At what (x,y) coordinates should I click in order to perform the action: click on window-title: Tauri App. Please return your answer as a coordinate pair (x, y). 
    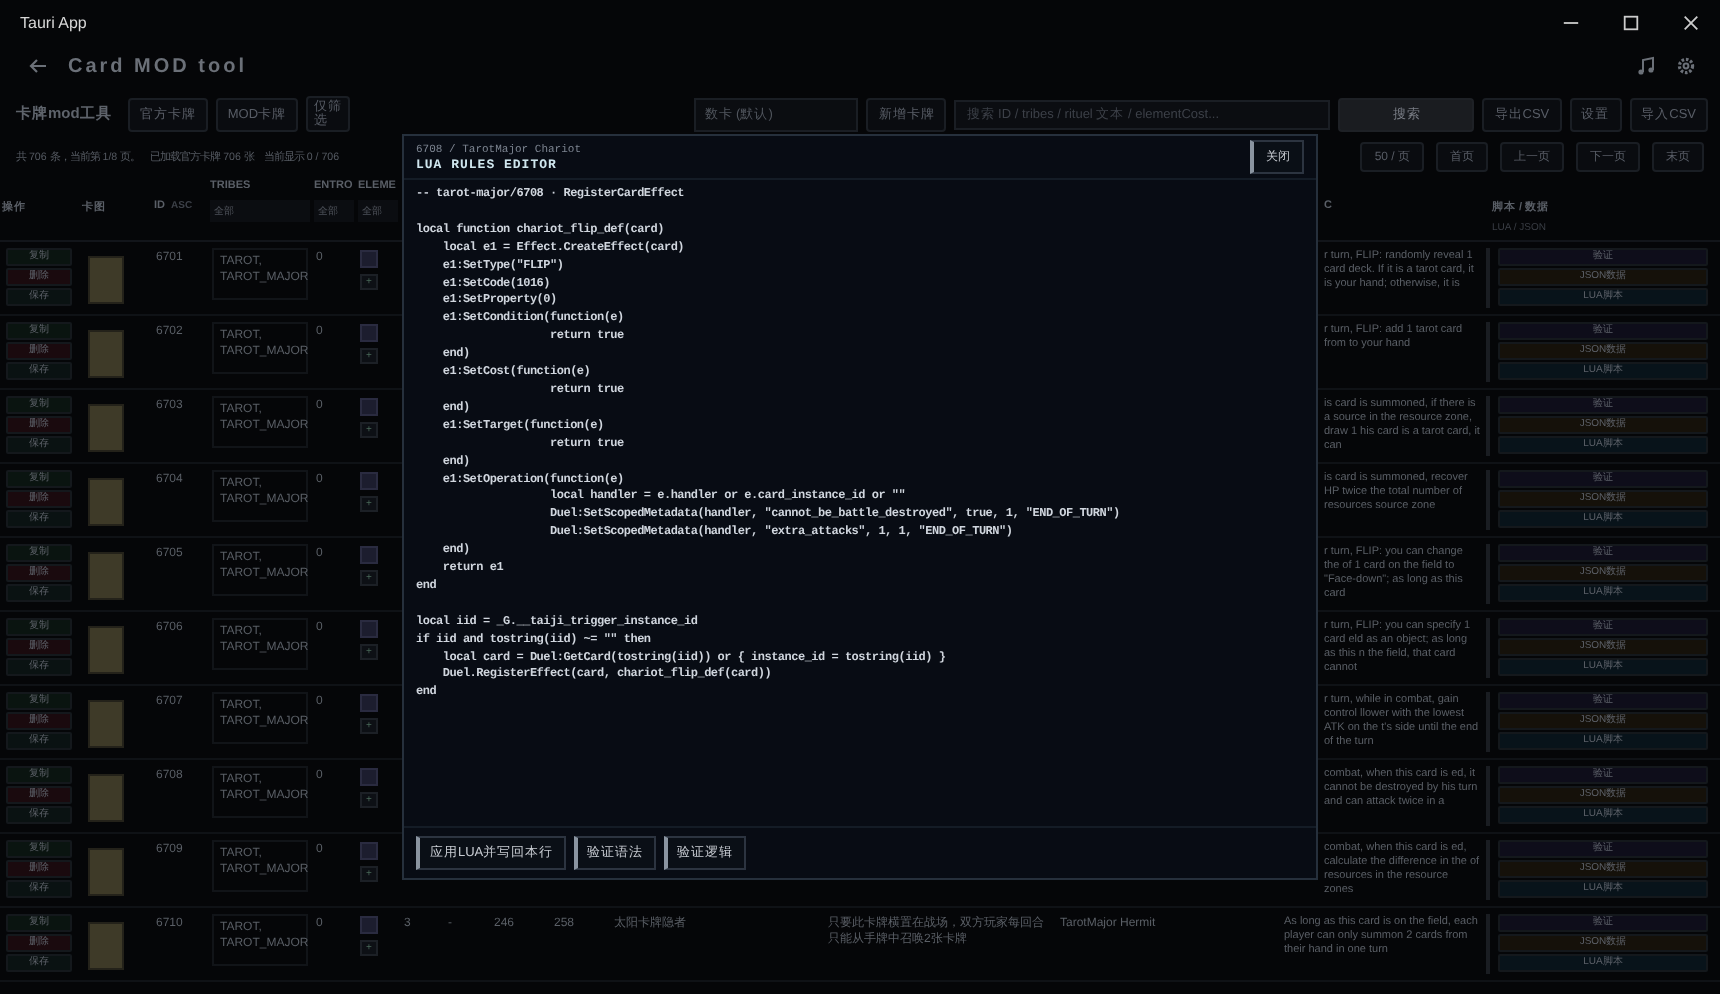
    Looking at the image, I should click on (54, 22).